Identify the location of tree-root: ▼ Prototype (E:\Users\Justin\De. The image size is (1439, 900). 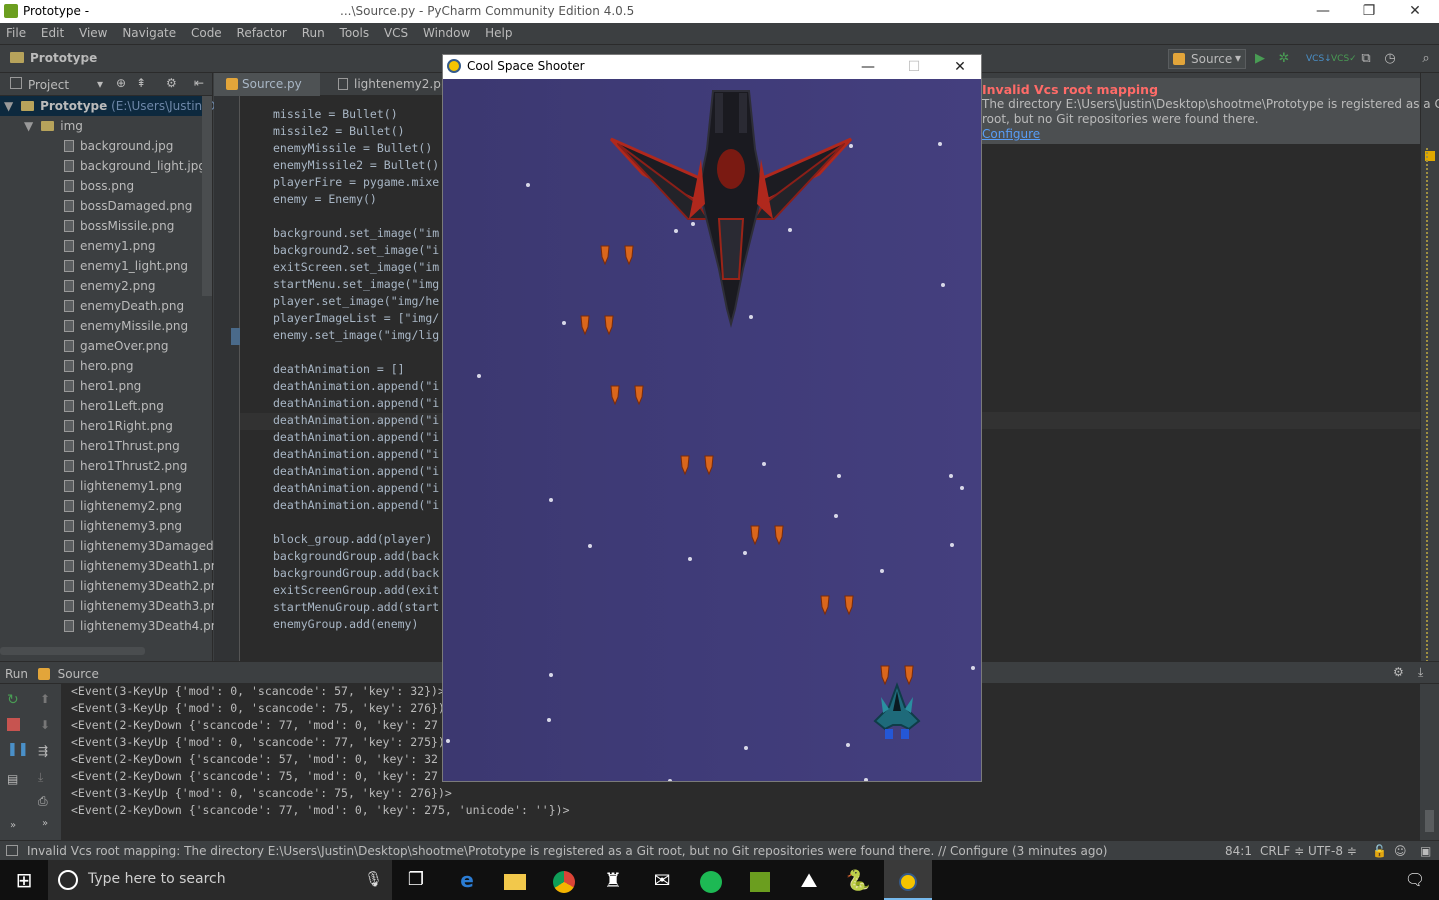
(111, 106).